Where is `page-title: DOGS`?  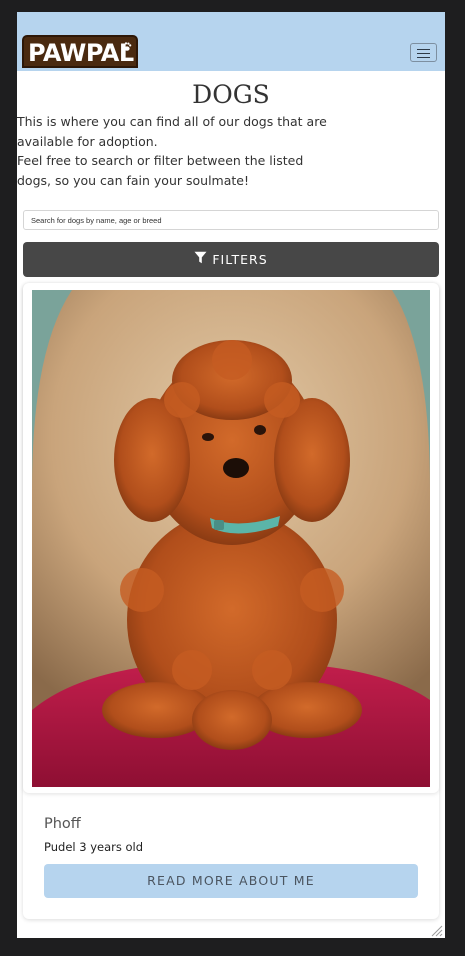
page-title: DOGS is located at coordinates (231, 94).